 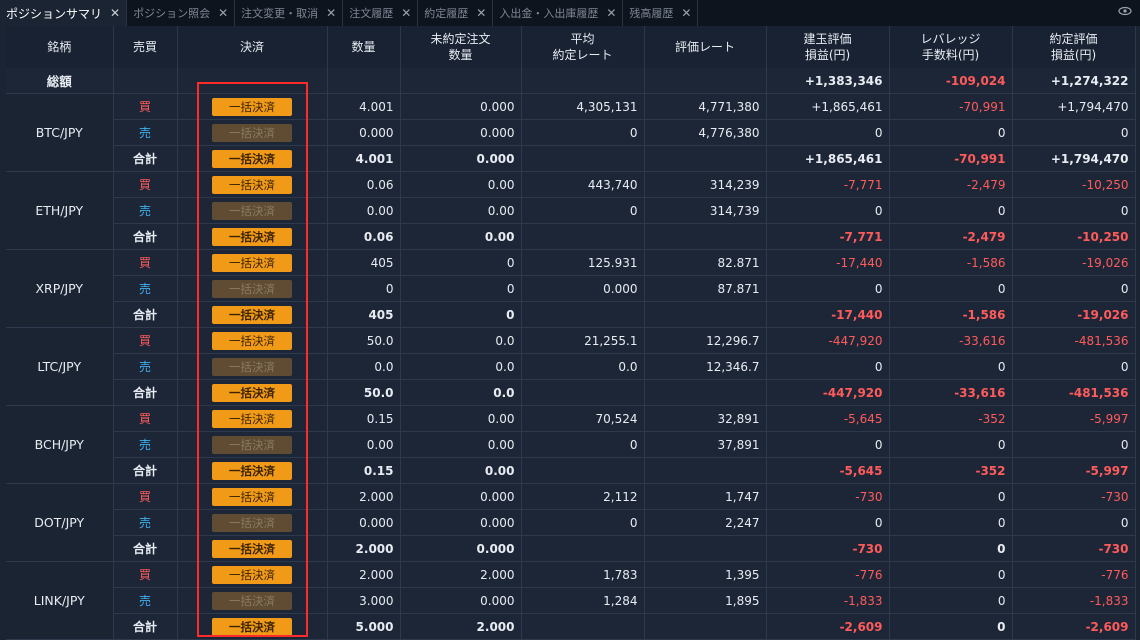 What do you see at coordinates (1073, 55) in the screenshot?
I see `header-line-2: 損益(円)` at bounding box center [1073, 55].